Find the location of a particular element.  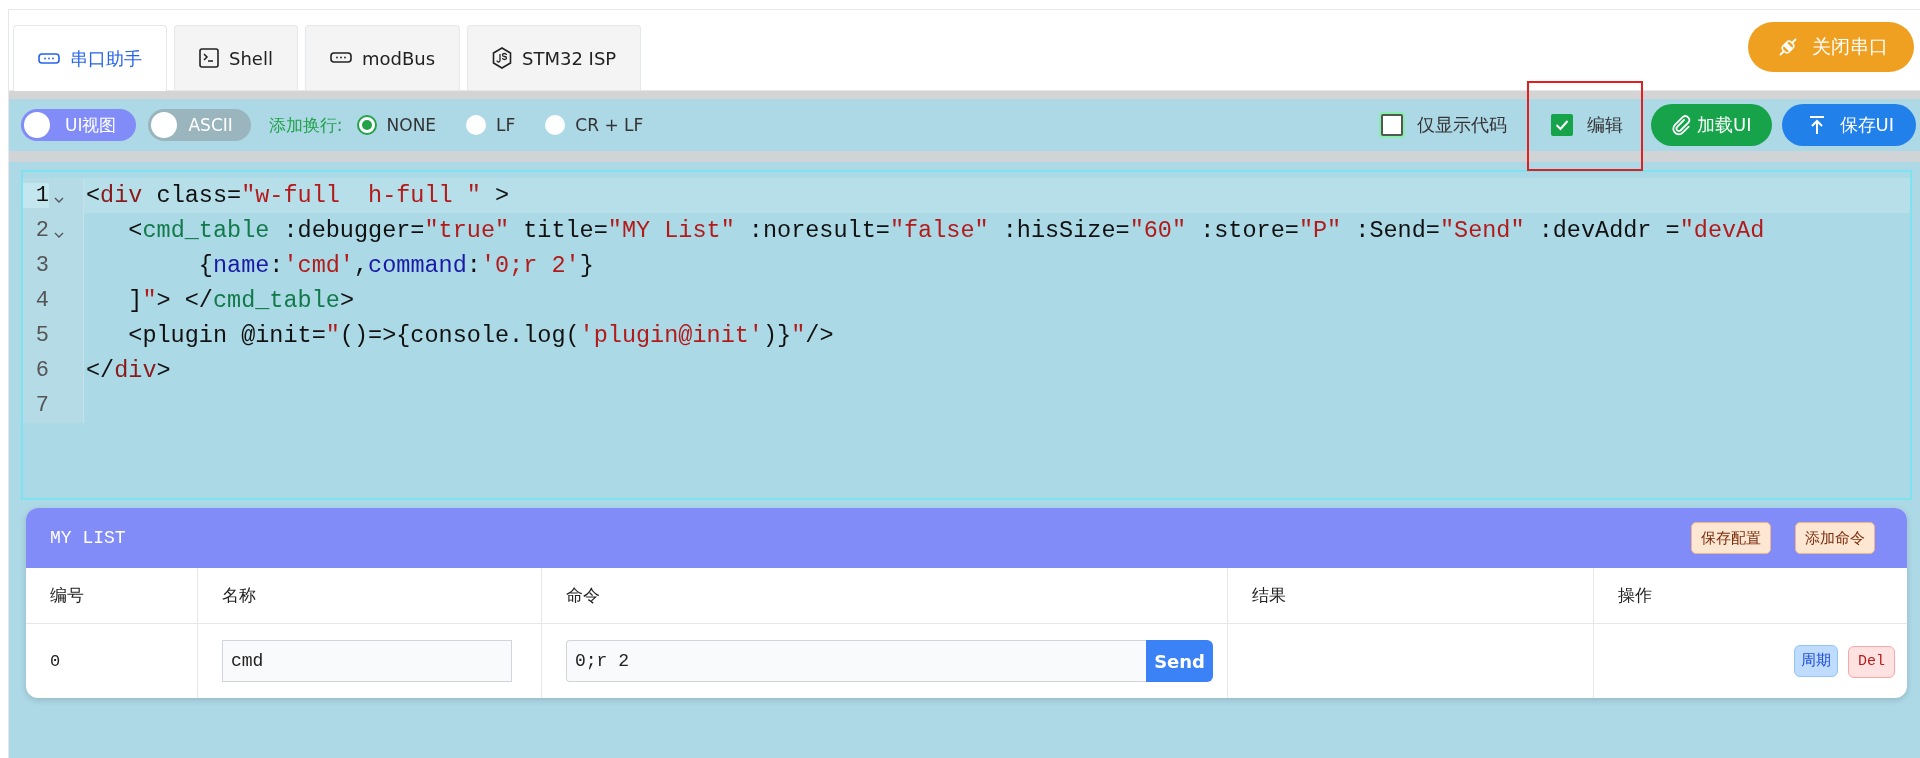

radio-label: LF is located at coordinates (506, 125).